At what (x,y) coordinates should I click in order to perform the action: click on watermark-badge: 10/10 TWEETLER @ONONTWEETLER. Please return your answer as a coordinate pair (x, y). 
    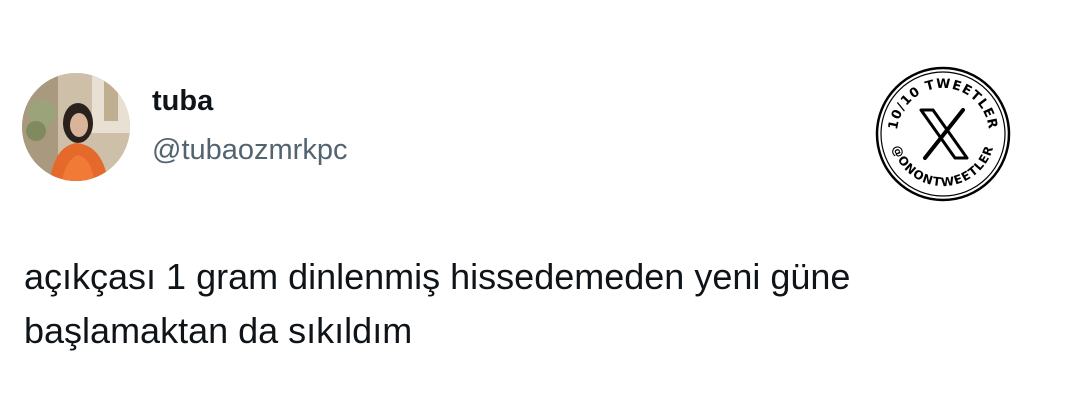
    Looking at the image, I should click on (943, 134).